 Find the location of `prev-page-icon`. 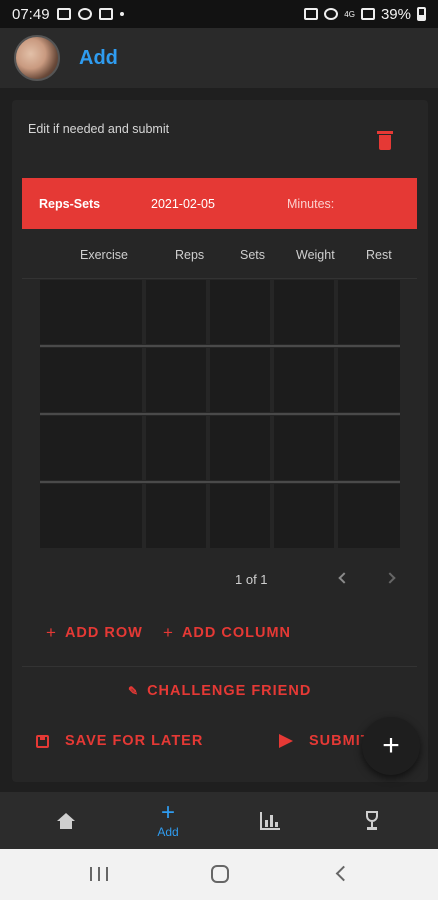

prev-page-icon is located at coordinates (344, 578).